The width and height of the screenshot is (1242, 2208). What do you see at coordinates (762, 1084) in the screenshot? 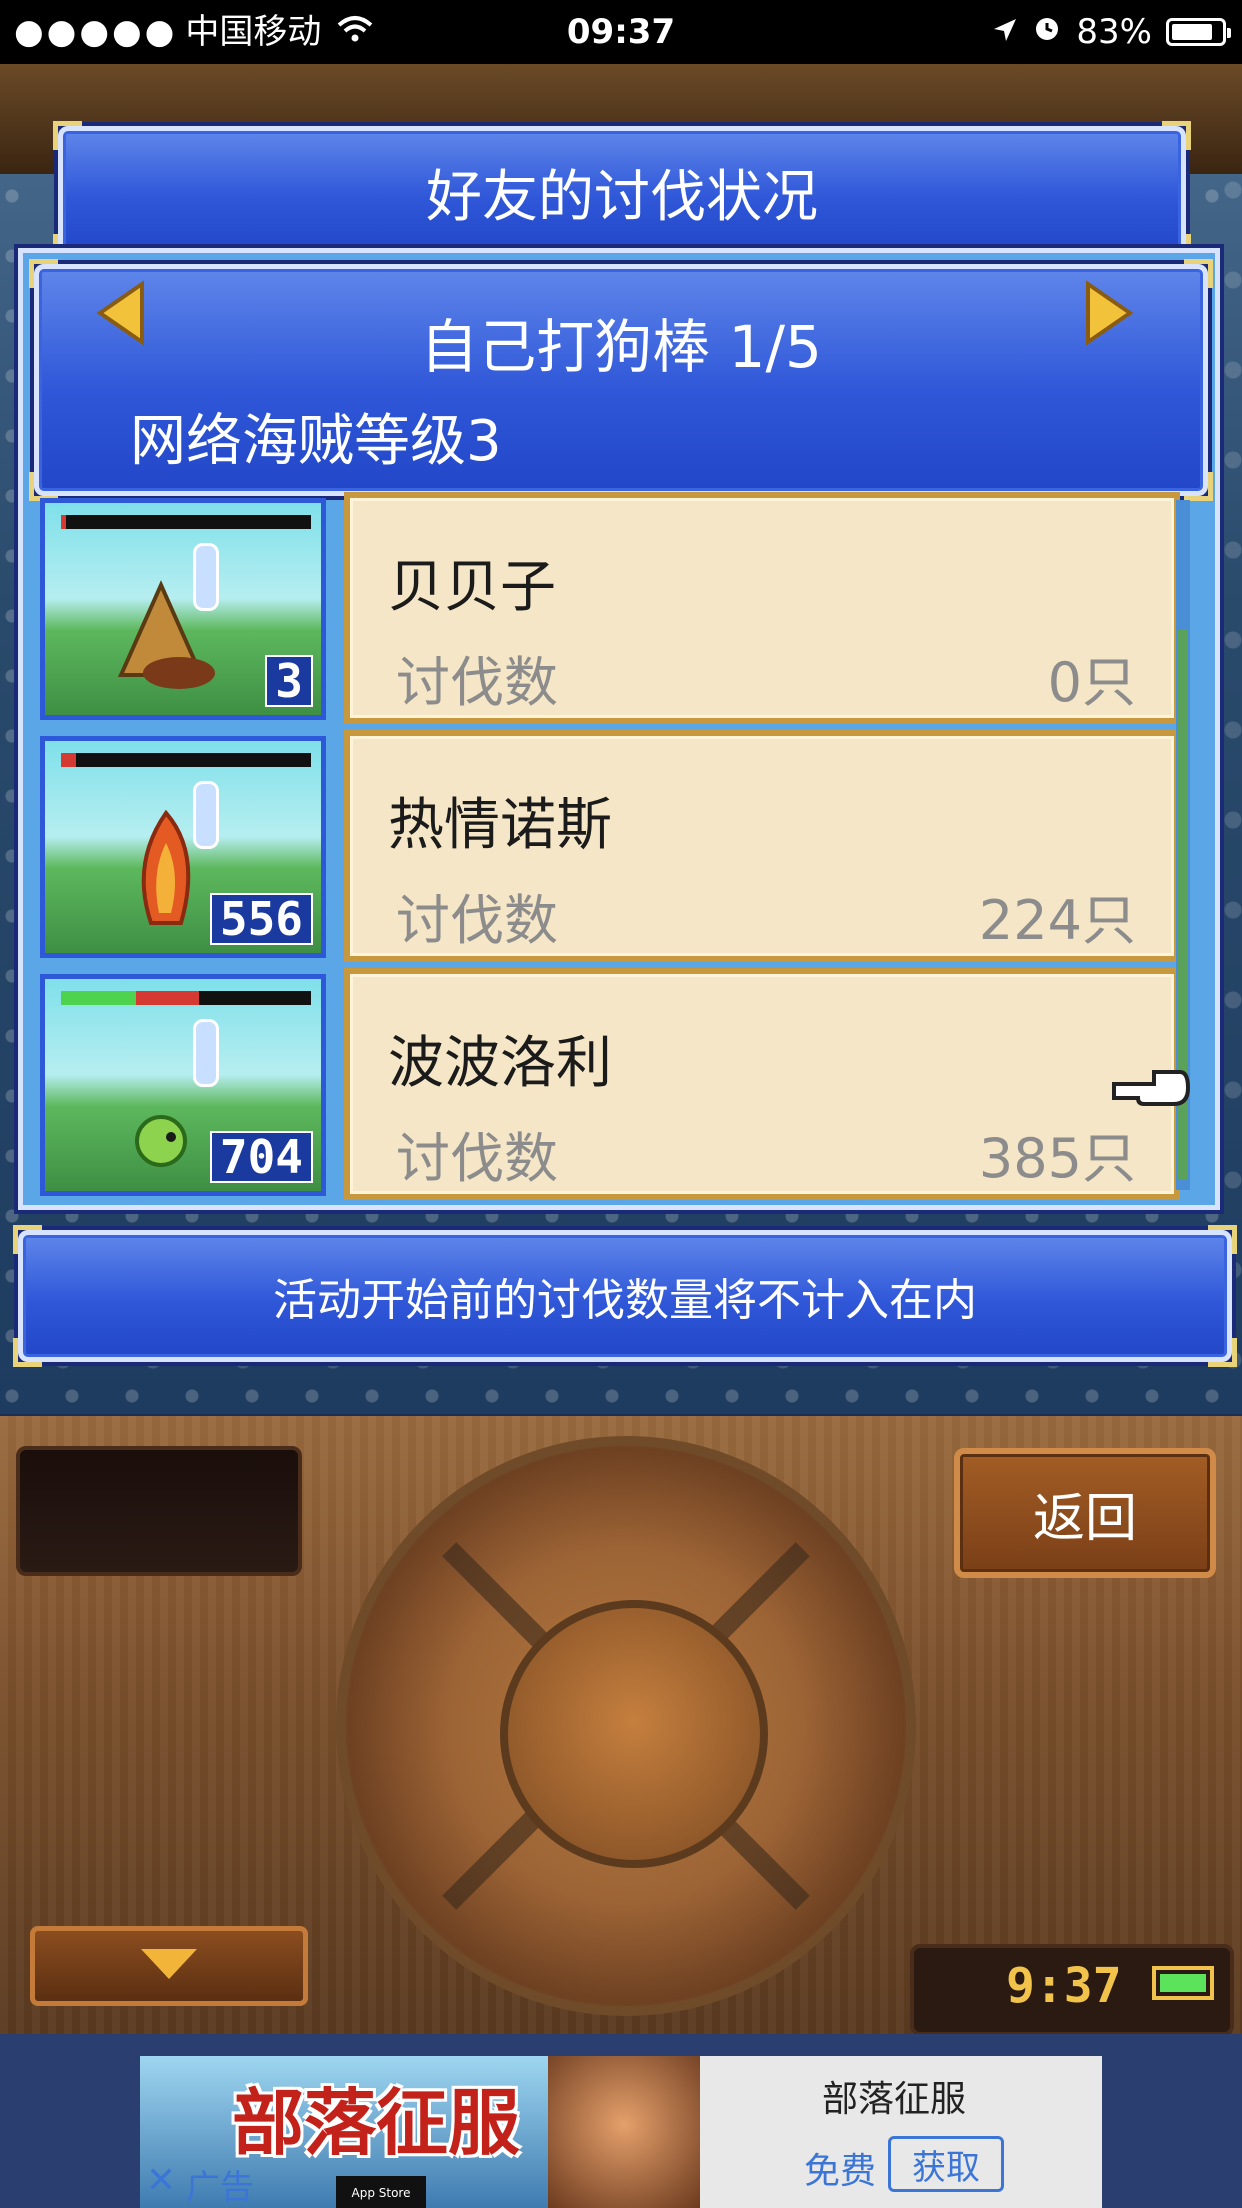
I see `friend-card: 波波洛利 讨伐数 385只` at bounding box center [762, 1084].